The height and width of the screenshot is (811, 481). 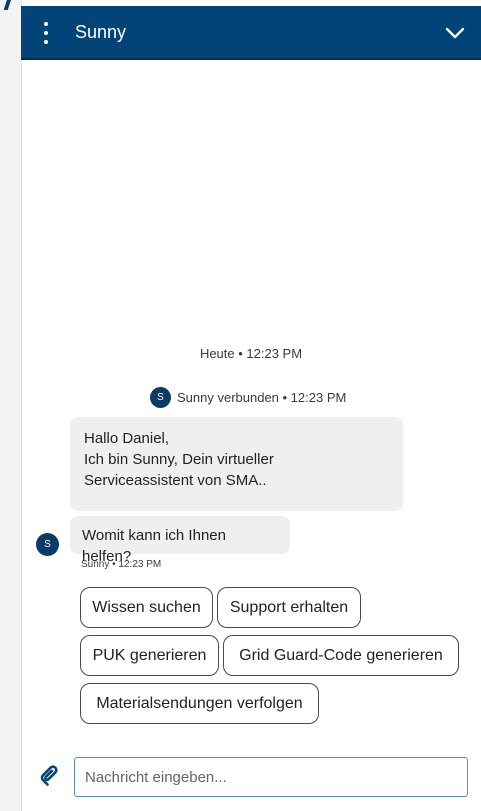 I want to click on quick-reply-button: Materialsendungen verfolgen, so click(x=199, y=703).